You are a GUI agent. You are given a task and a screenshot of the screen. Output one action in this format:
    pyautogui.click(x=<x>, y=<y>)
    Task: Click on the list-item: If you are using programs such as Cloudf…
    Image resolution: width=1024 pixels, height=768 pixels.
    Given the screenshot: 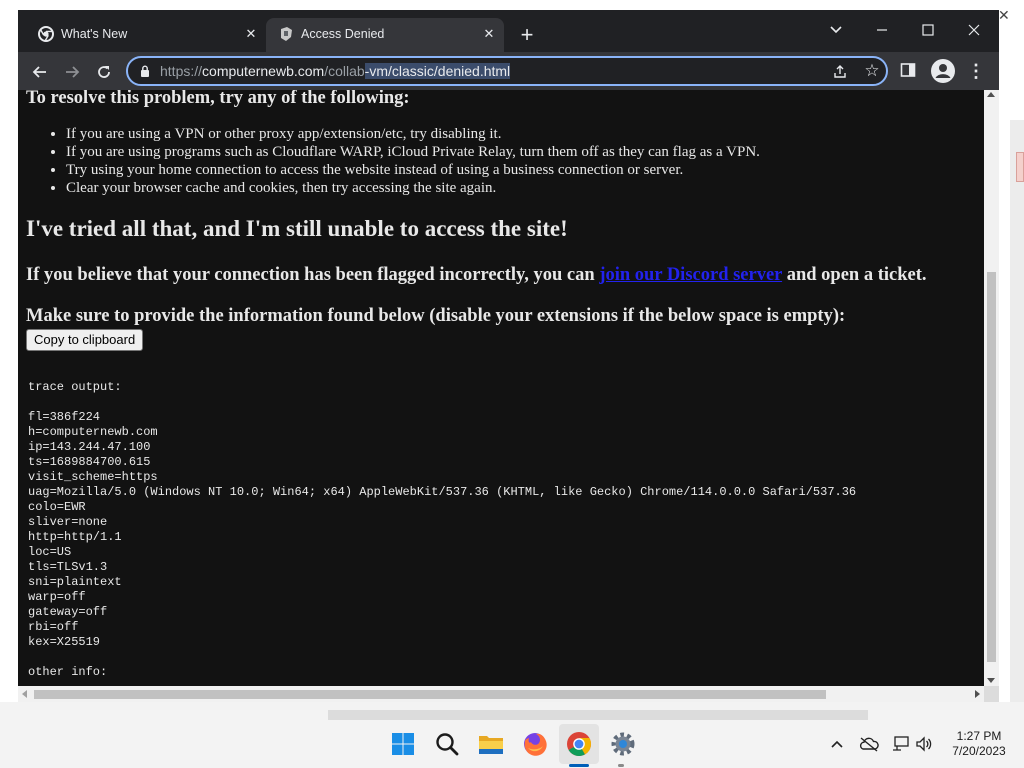 What is the action you would take?
    pyautogui.click(x=413, y=152)
    